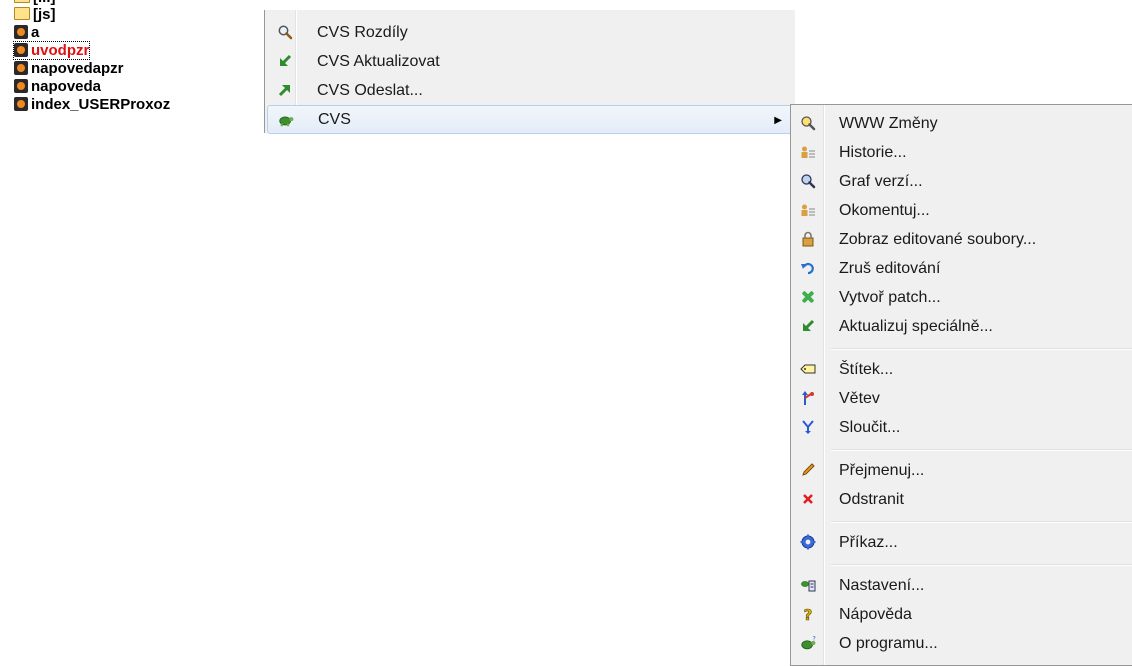  Describe the element at coordinates (530, 61) in the screenshot. I see `menu-item-cvs-update: CVS Aktualizovat` at that location.